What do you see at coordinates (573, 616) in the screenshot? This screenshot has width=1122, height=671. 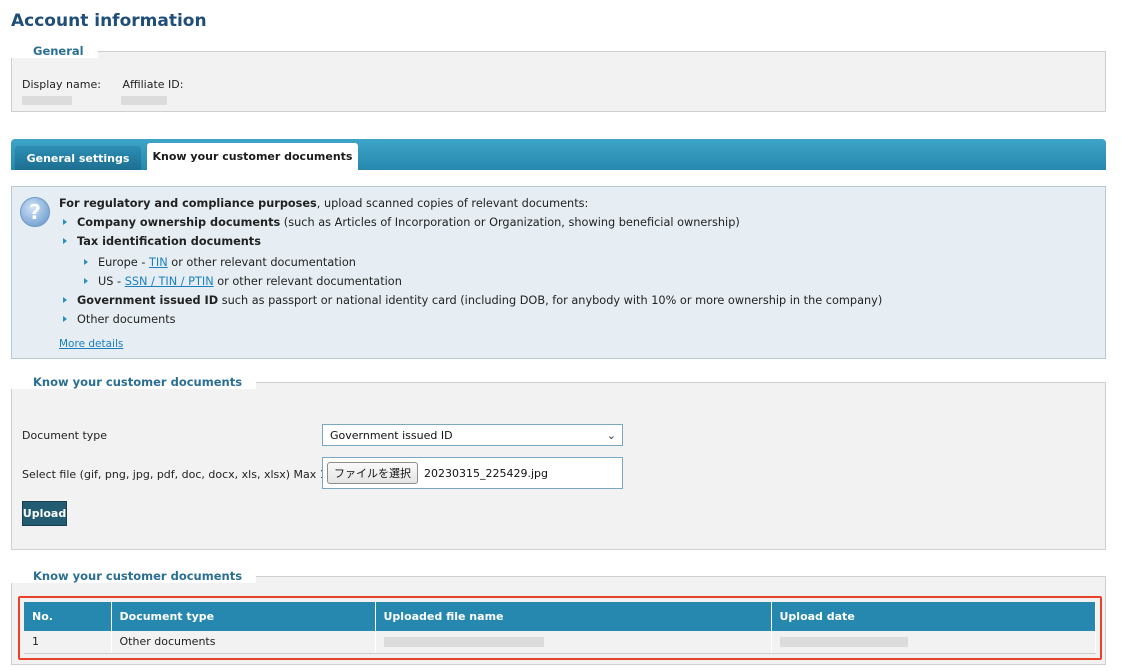 I see `column-header-file-name: Uploaded file name` at bounding box center [573, 616].